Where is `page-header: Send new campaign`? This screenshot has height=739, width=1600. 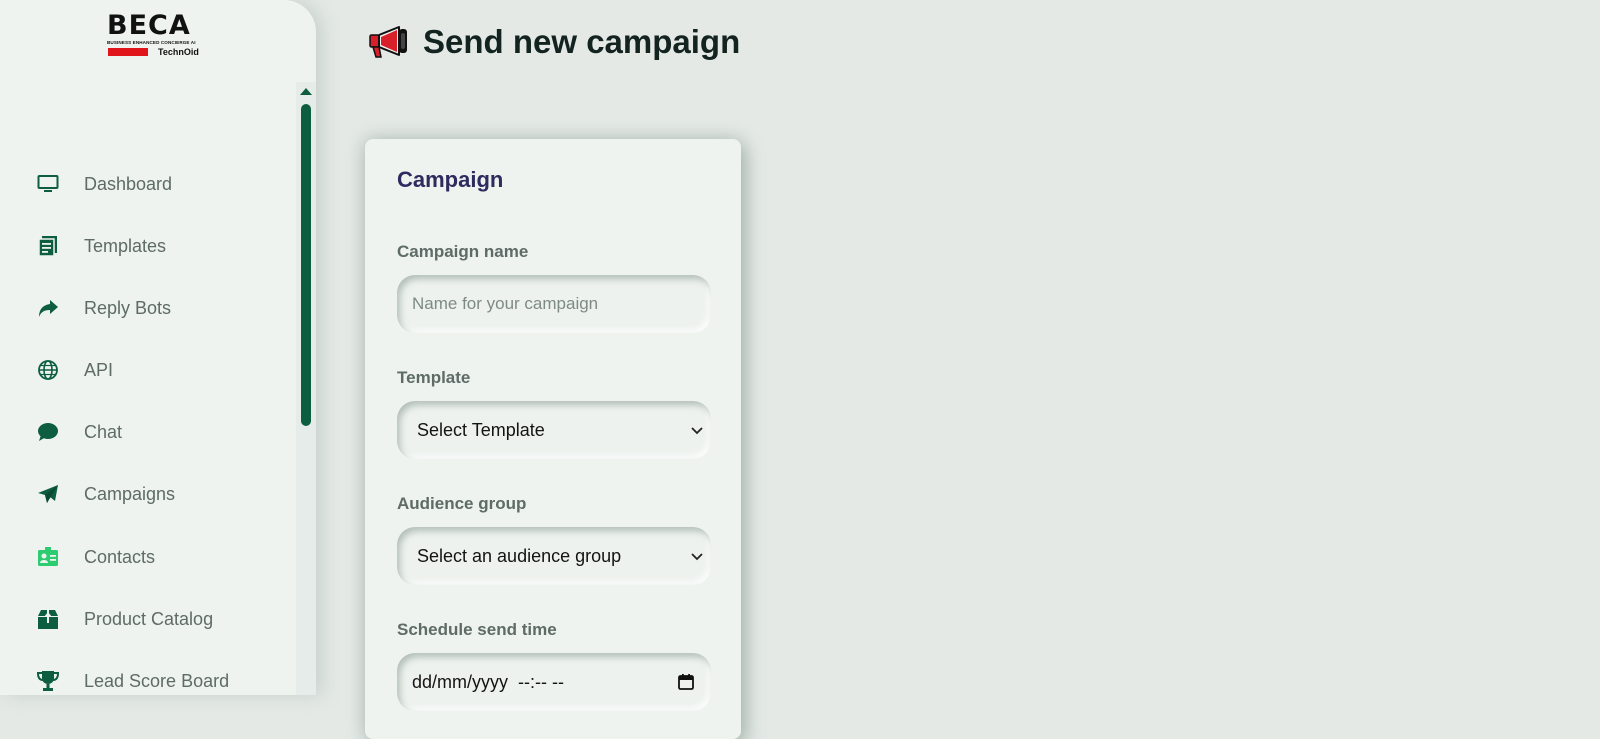 page-header: Send new campaign is located at coordinates (554, 42).